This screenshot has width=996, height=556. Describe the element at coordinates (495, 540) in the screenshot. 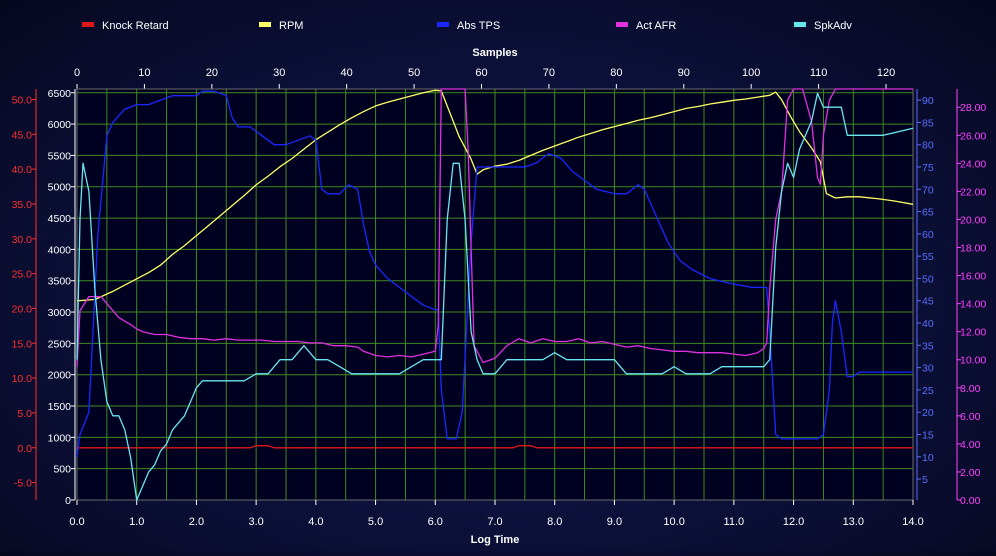

I see `x-axis-title: Log Time` at that location.